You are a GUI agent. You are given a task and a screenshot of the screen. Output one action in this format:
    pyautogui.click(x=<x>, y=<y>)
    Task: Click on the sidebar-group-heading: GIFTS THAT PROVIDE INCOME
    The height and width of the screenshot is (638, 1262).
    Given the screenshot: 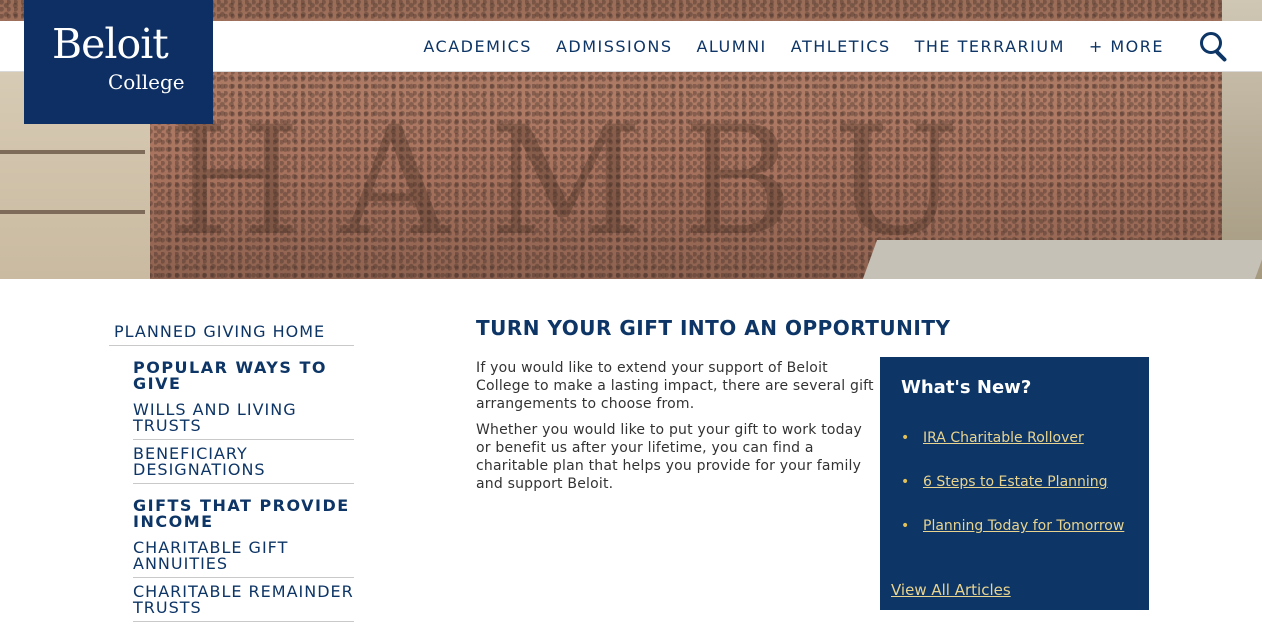 What is the action you would take?
    pyautogui.click(x=243, y=509)
    